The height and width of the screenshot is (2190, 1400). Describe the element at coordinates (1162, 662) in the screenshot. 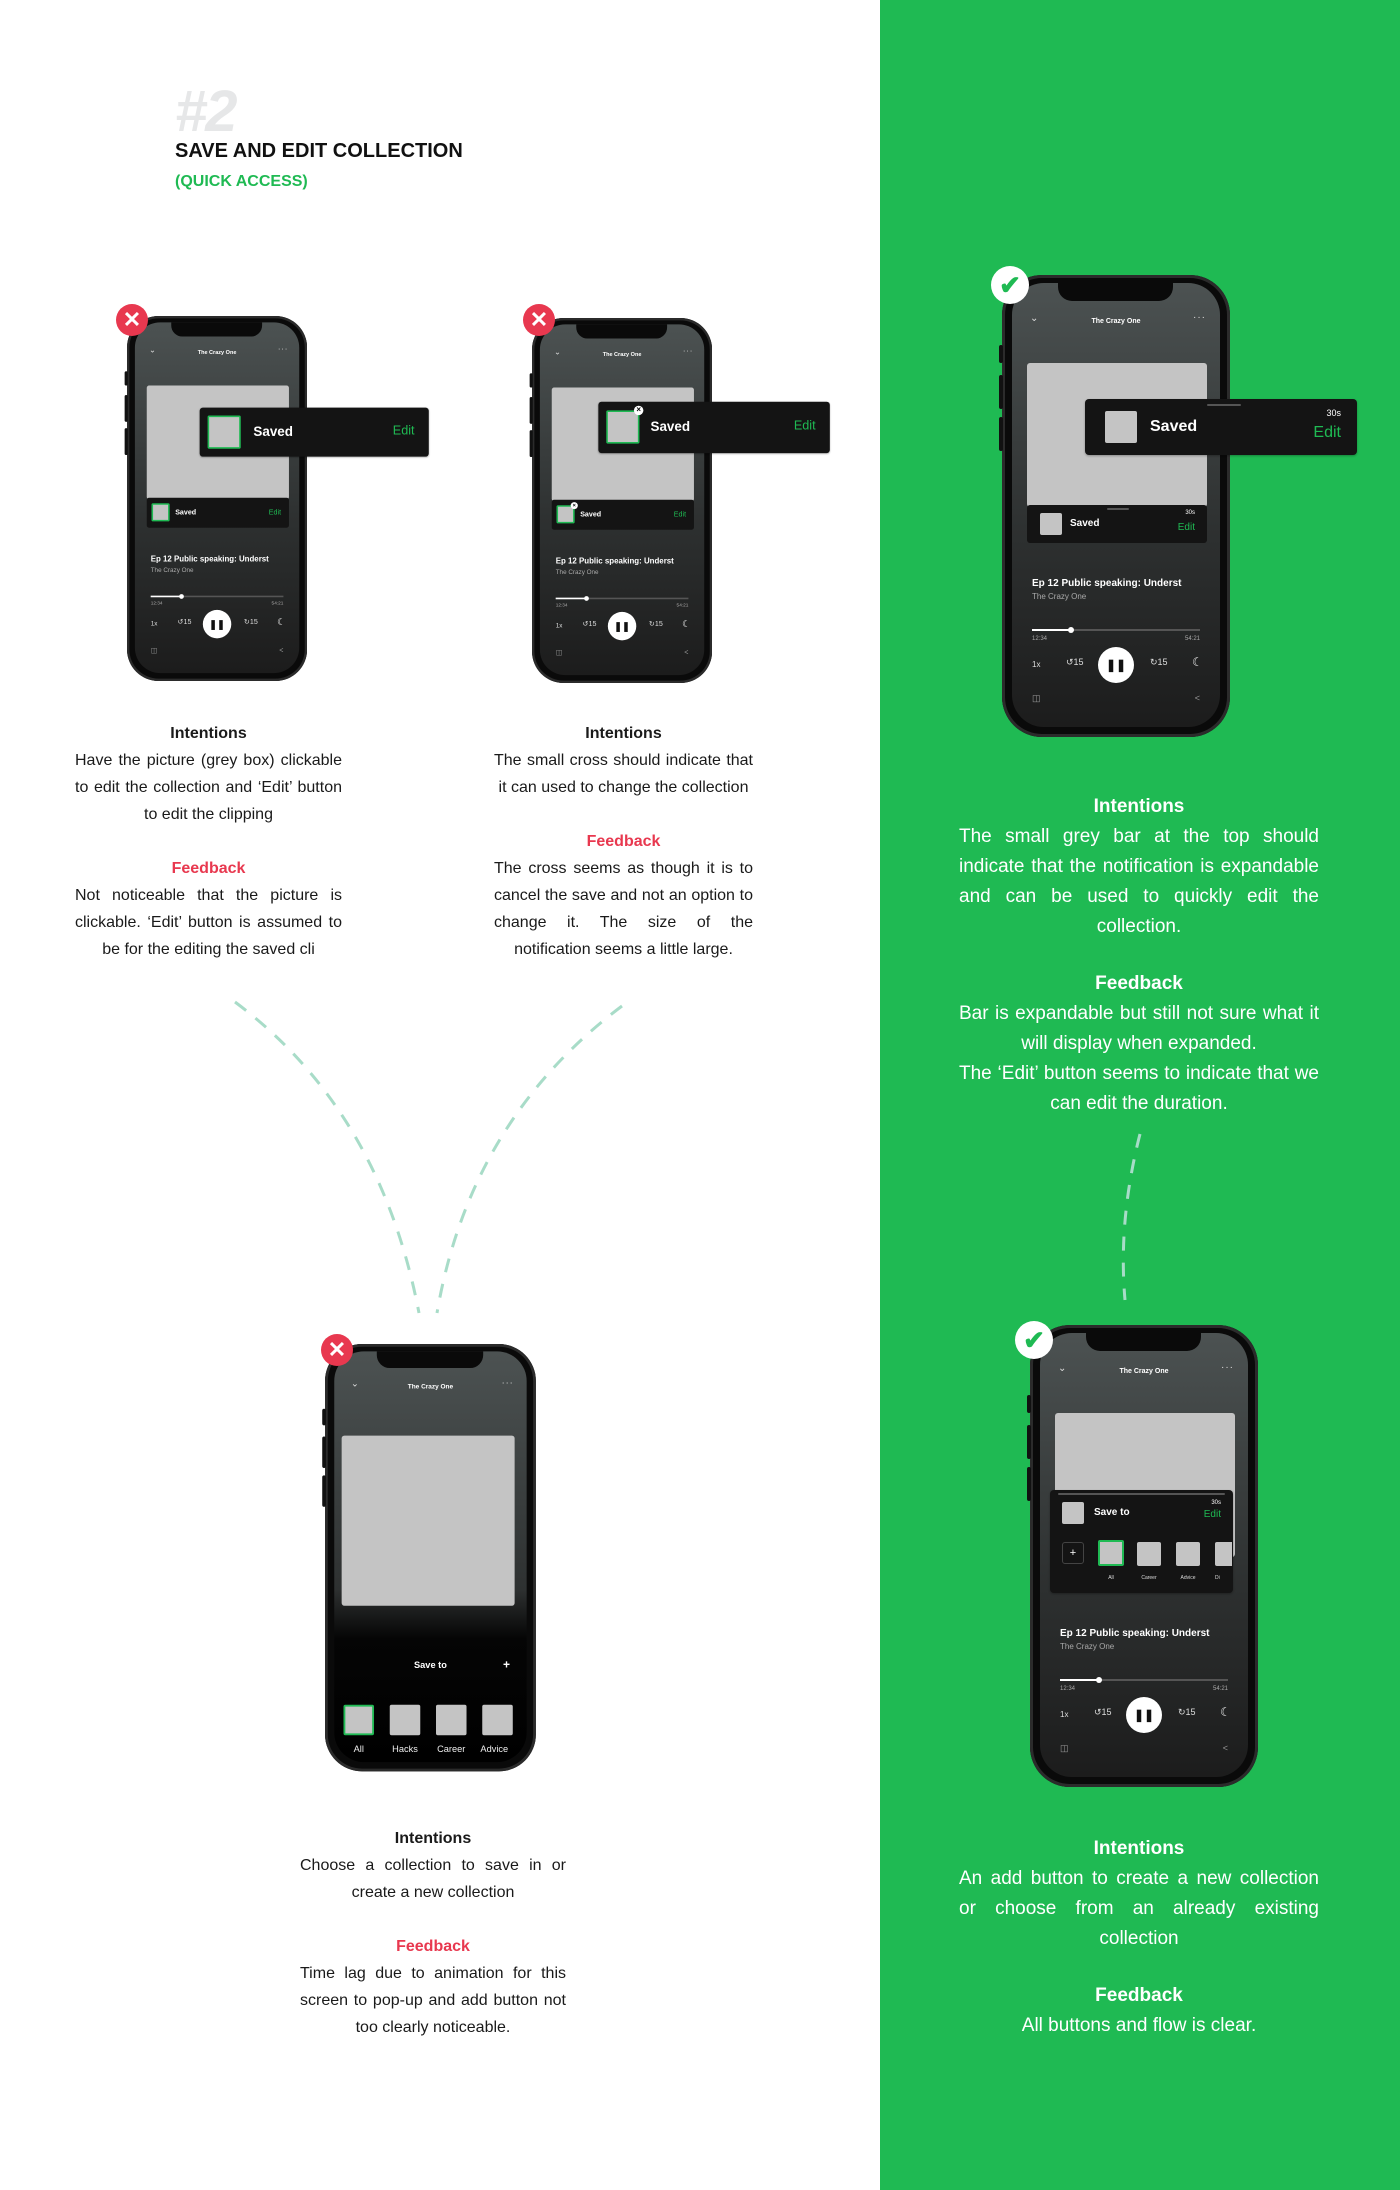

I see `skip-forward-label: 15` at that location.